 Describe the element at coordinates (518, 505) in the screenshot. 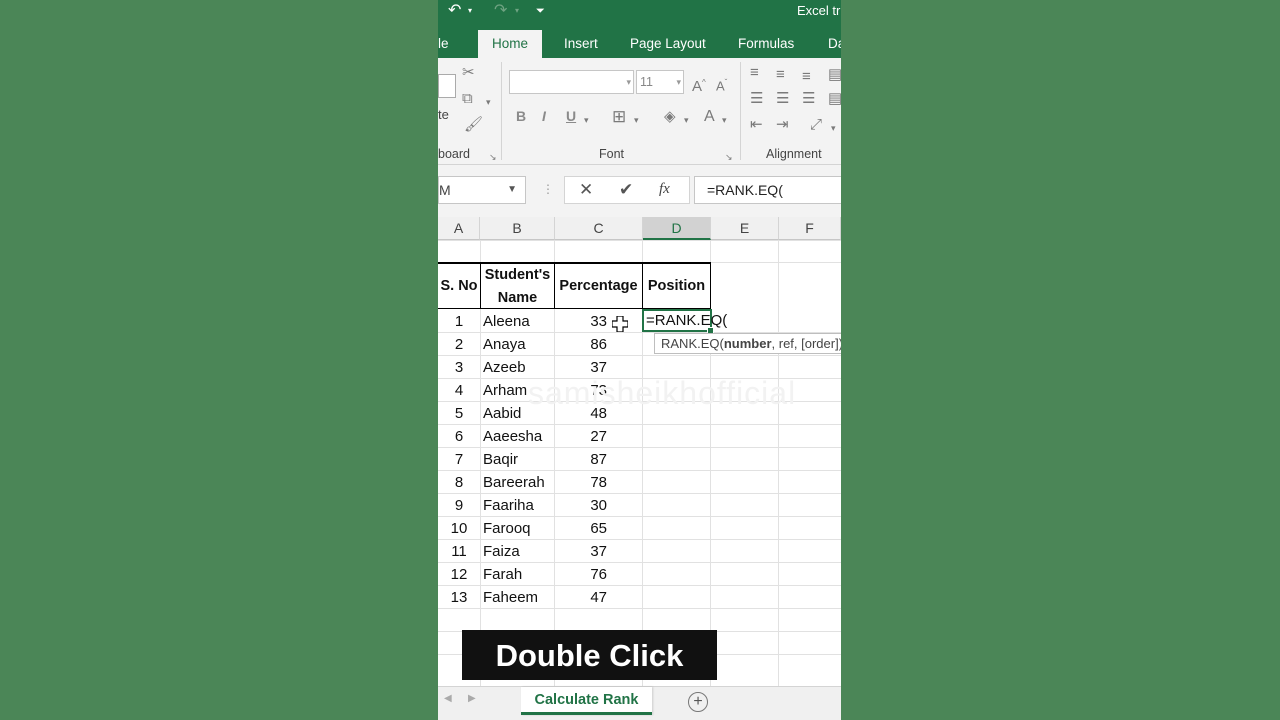

I see `cell-name: Faariha` at that location.